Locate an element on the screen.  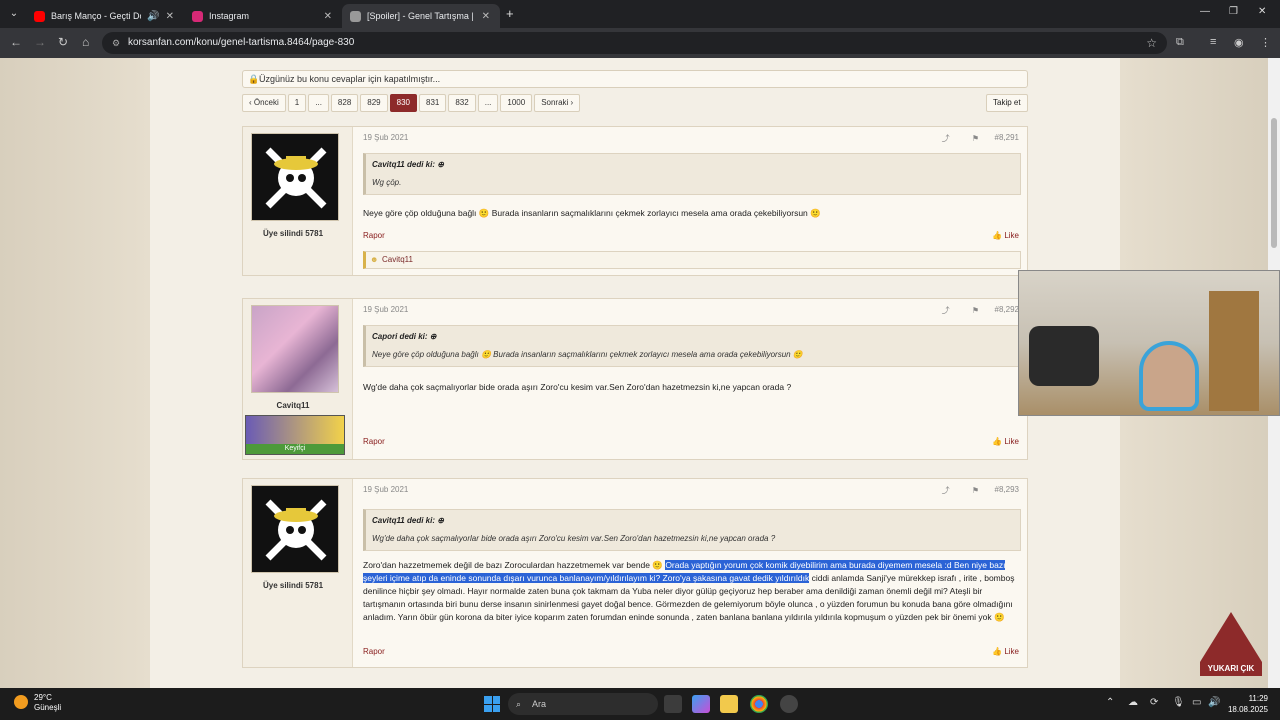
next-page-button: Sonraki › is located at coordinates (557, 103).